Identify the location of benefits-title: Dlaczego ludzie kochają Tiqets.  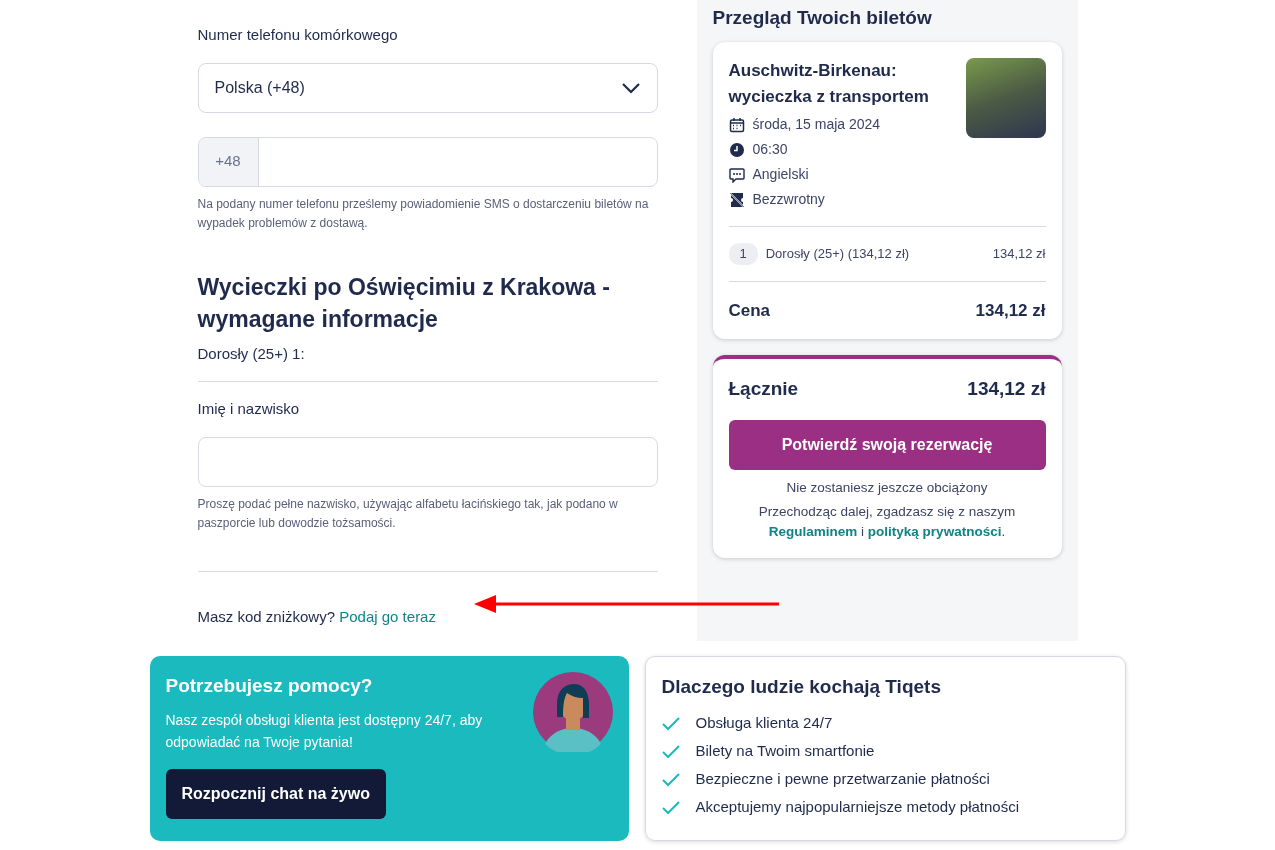
(801, 687).